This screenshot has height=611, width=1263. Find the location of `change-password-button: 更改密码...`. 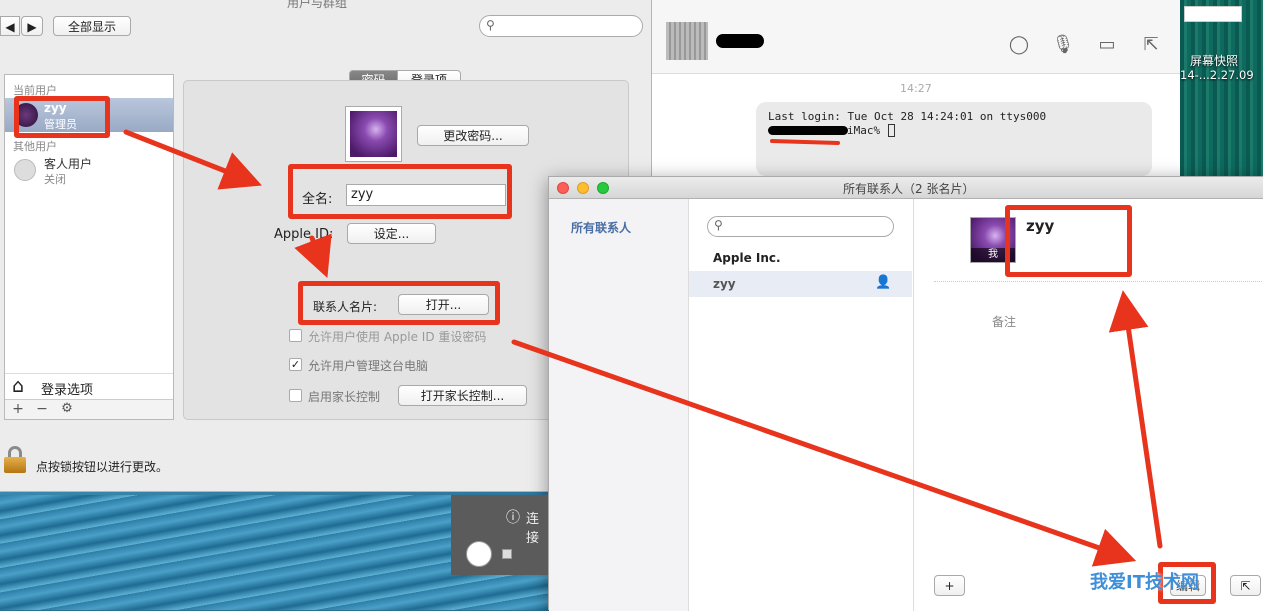

change-password-button: 更改密码... is located at coordinates (473, 135).